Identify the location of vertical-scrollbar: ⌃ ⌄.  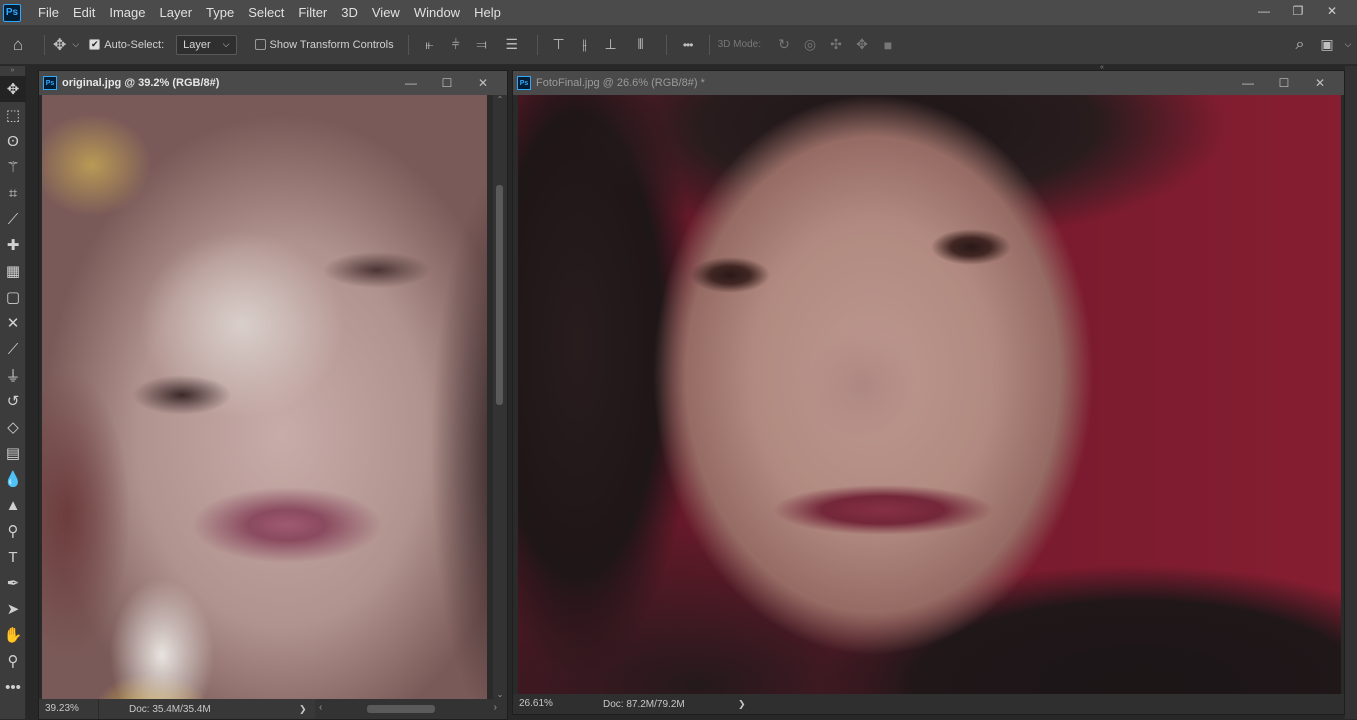
(500, 398).